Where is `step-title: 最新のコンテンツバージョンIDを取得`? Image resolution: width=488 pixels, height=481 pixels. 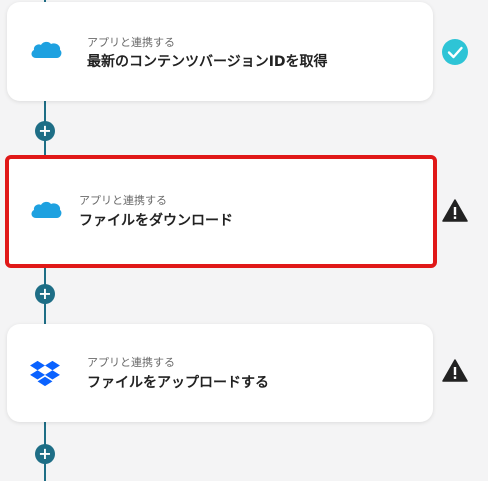
step-title: 最新のコンテンツバージョンIDを取得 is located at coordinates (207, 62).